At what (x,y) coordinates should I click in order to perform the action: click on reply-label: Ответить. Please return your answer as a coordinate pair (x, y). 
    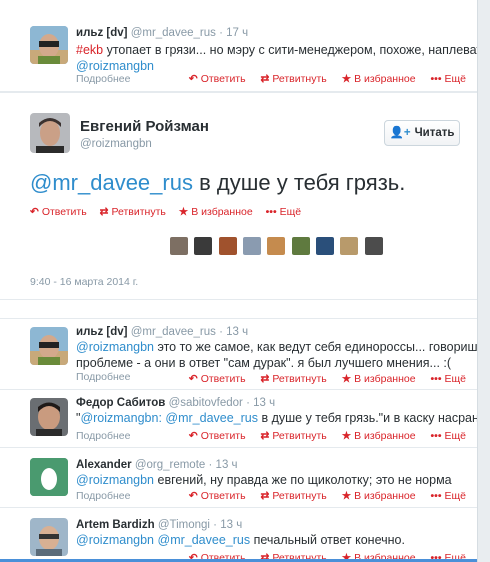
    Looking at the image, I should click on (223, 436).